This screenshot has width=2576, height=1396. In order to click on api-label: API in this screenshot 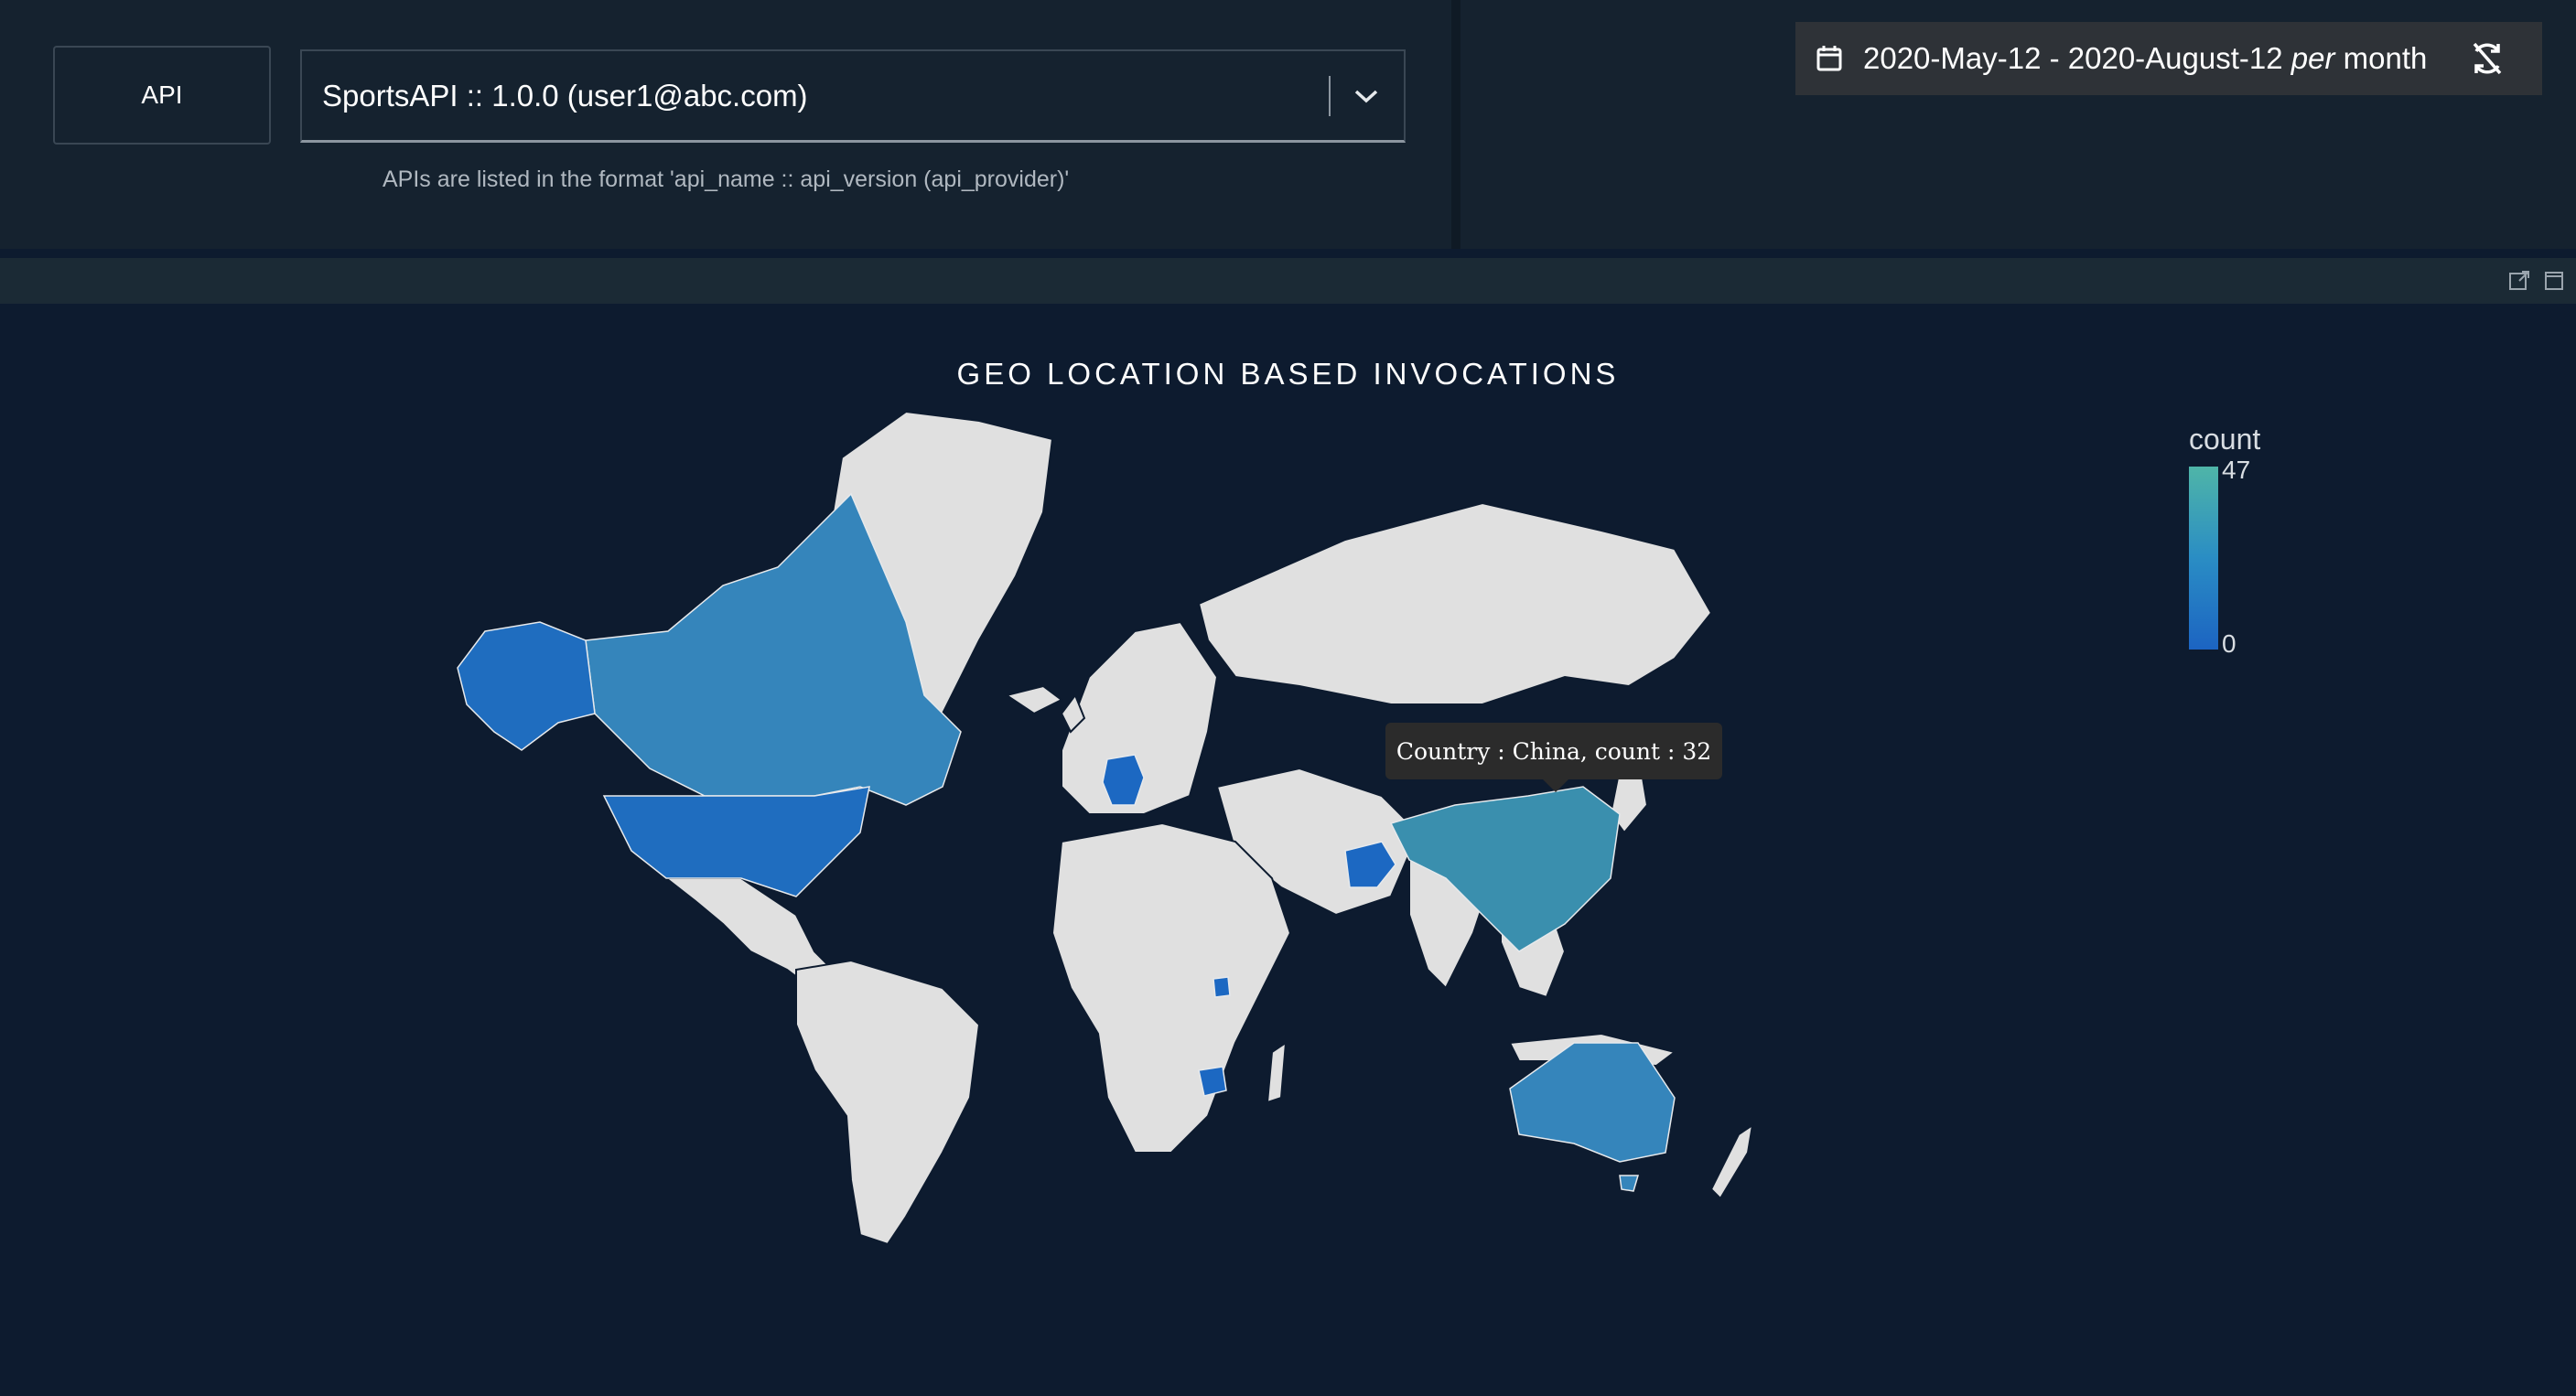, I will do `click(162, 95)`.